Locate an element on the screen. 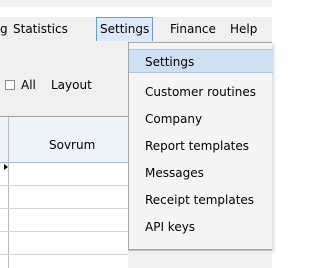 The width and height of the screenshot is (320, 268). menu-bar: g Statistics Settings Finance Help is located at coordinates (136, 29).